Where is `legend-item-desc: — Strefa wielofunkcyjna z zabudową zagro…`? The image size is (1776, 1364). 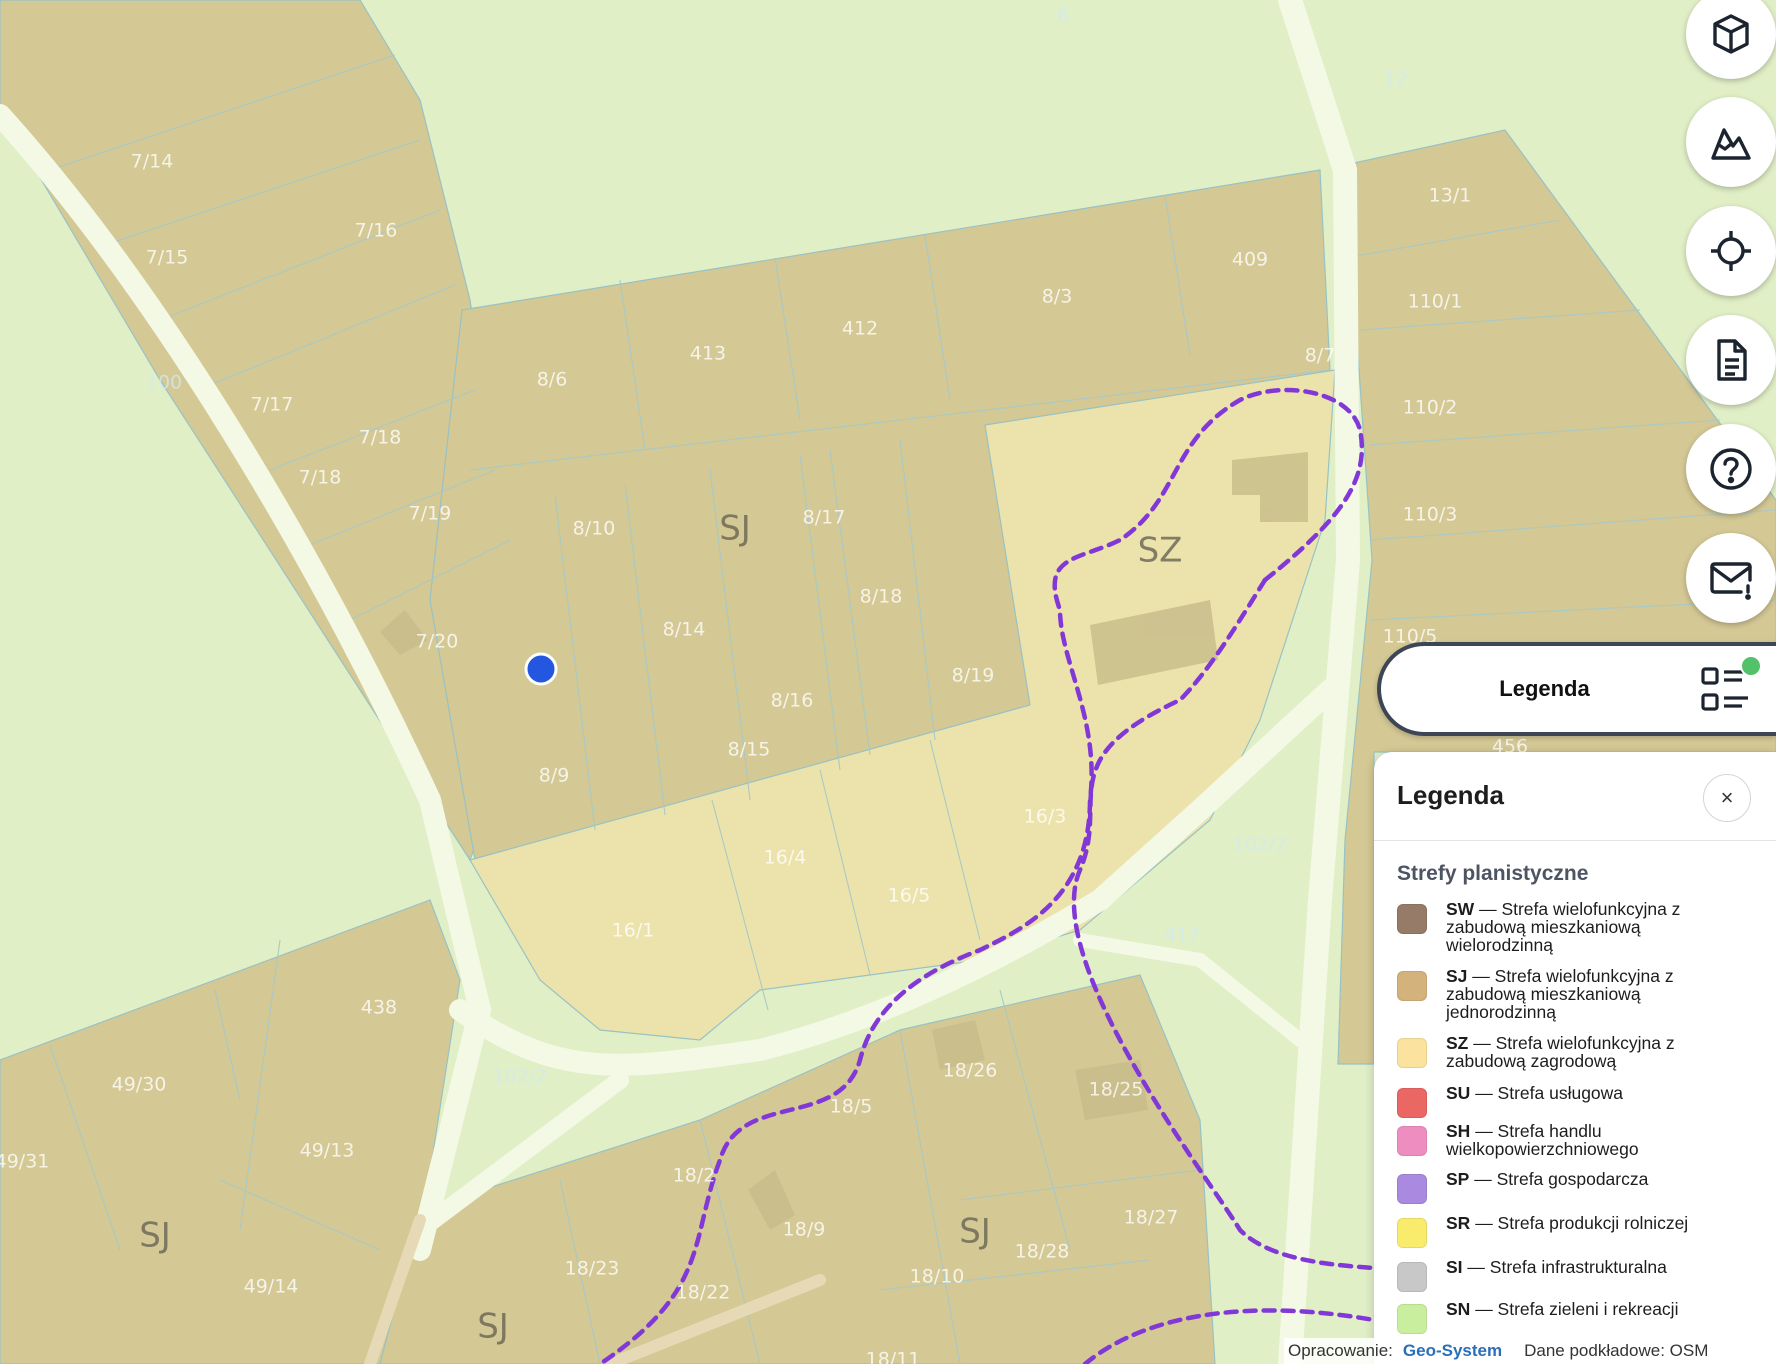 legend-item-desc: — Strefa wielofunkcyjna z zabudową zagro… is located at coordinates (1560, 1052).